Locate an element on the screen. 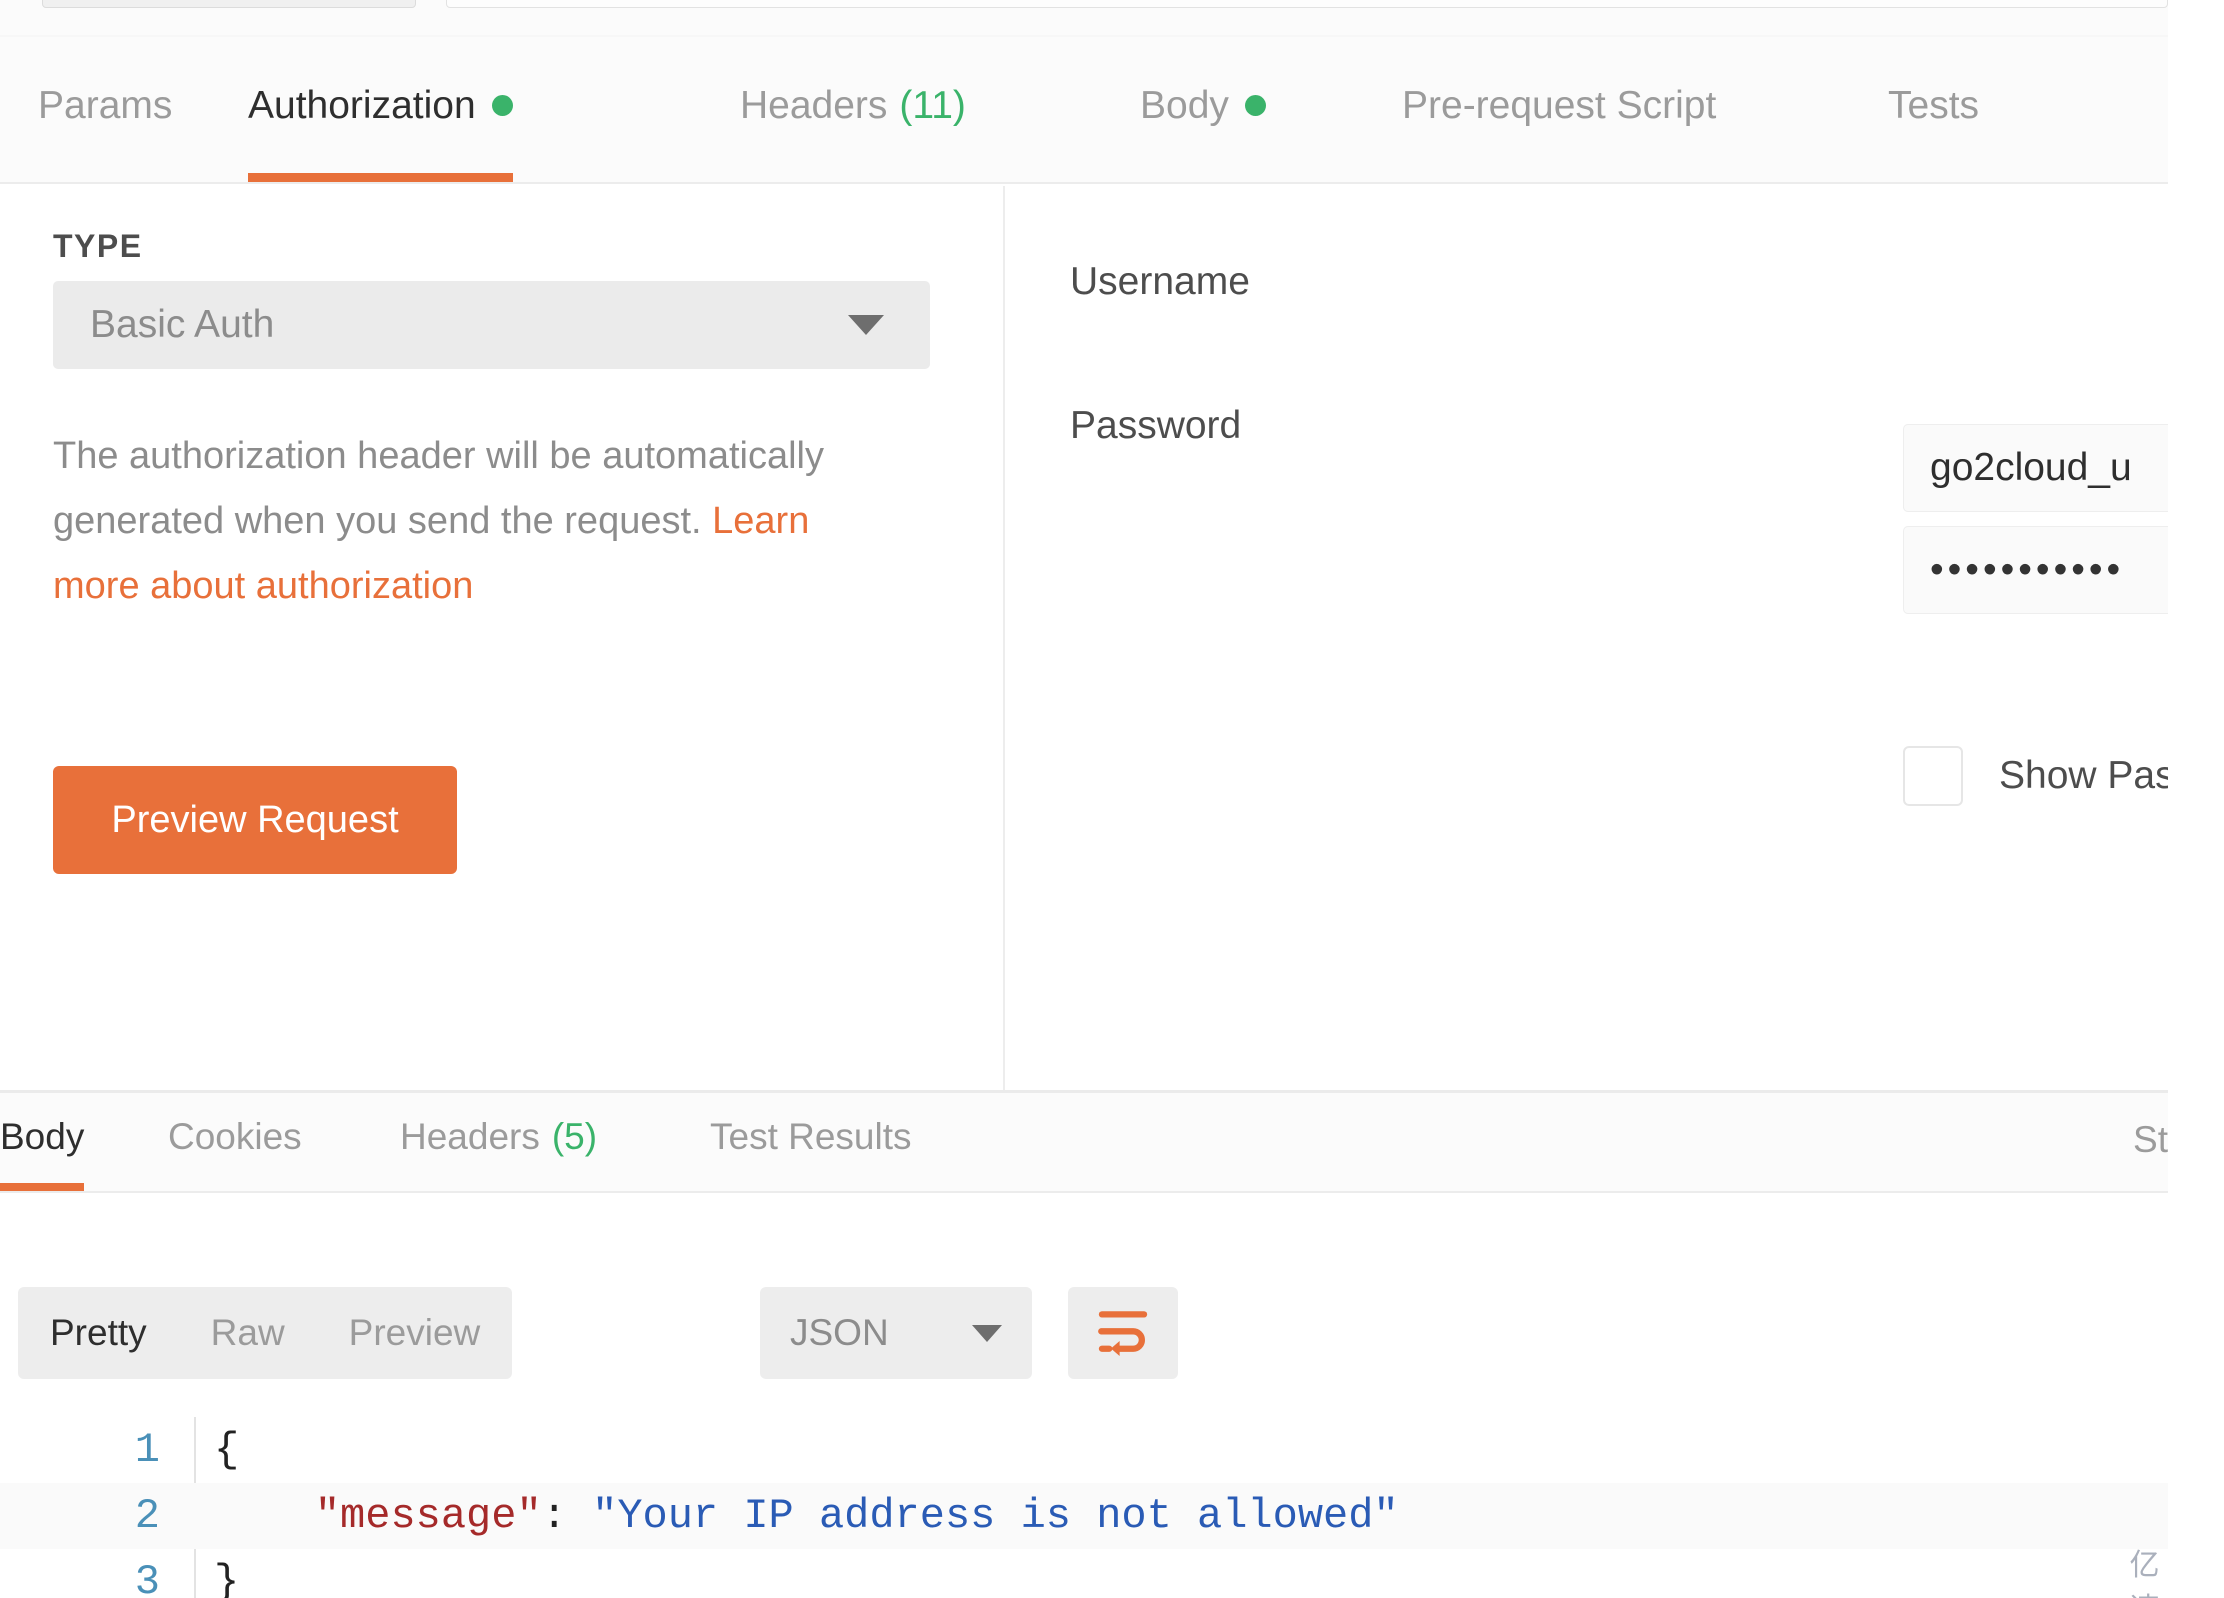 The image size is (2224, 1598). tab-label: Pre-request Script is located at coordinates (1559, 105).